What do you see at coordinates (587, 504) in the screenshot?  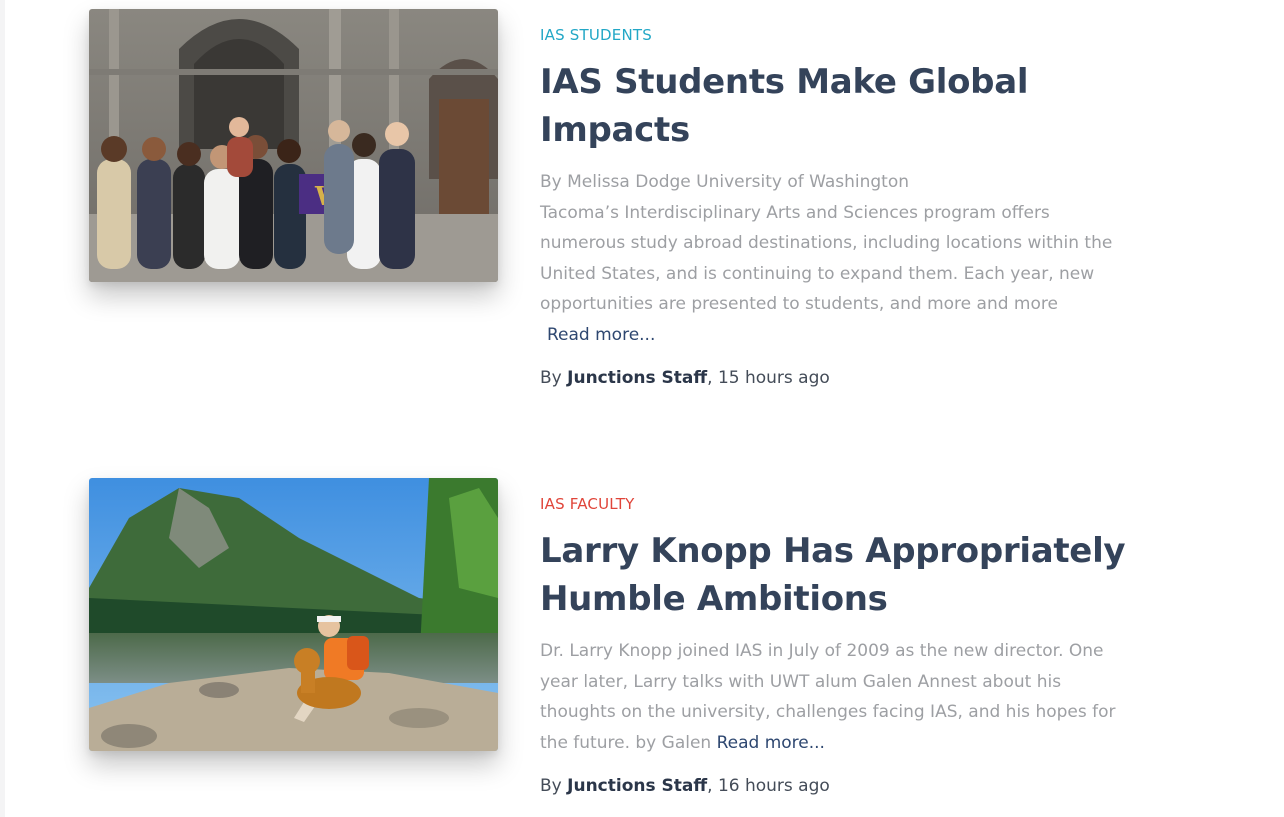 I see `post-category-link: IAS FACULTY` at bounding box center [587, 504].